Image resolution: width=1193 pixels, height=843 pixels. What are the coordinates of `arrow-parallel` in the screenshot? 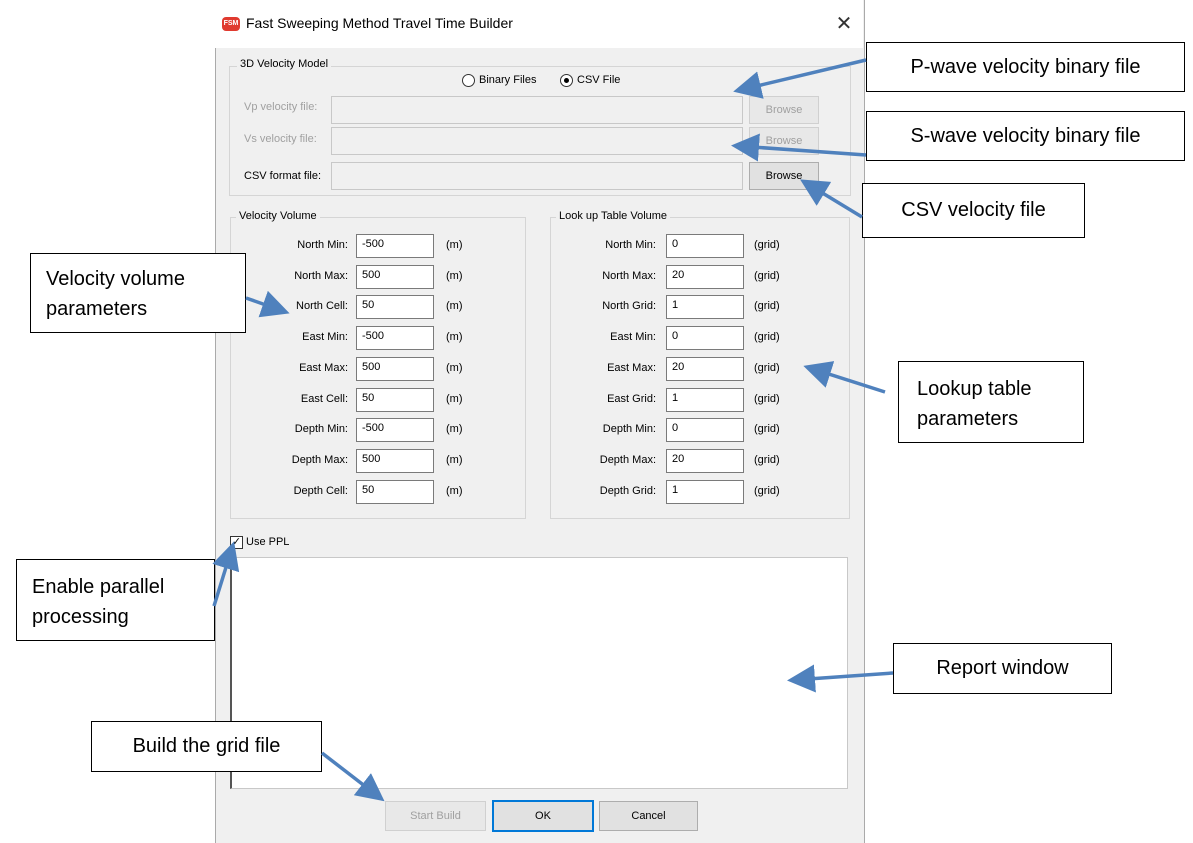 It's located at (226, 574).